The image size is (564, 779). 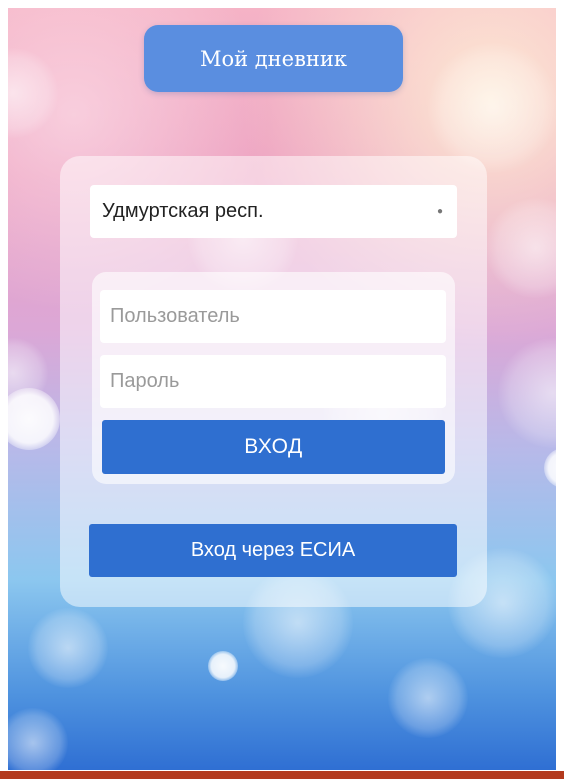 I want to click on esia-login-button: Вход через ЕСИА, so click(x=273, y=550).